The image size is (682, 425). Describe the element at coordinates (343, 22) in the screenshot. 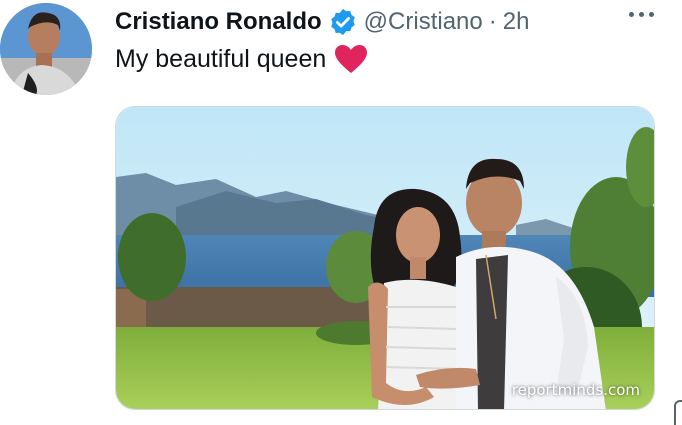

I see `verified-badge-icon` at that location.